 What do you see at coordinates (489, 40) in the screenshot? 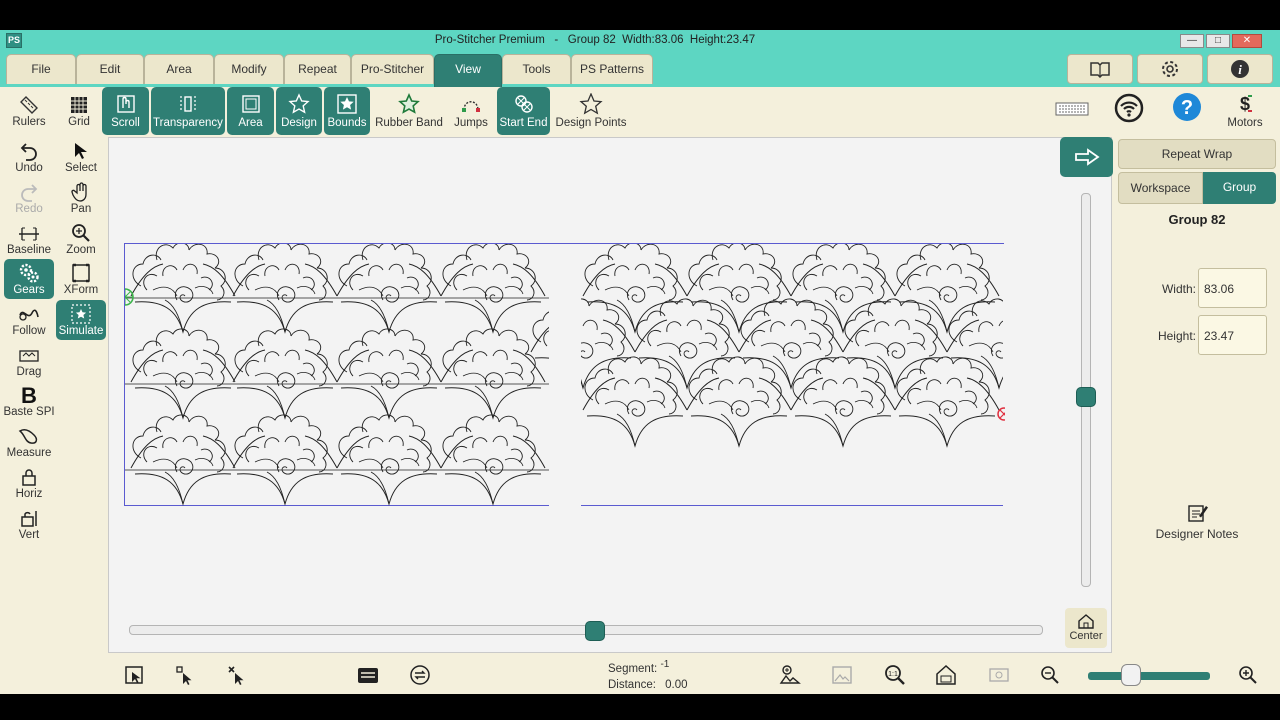
I see `title-app-name: Pro-Stitcher Premium` at bounding box center [489, 40].